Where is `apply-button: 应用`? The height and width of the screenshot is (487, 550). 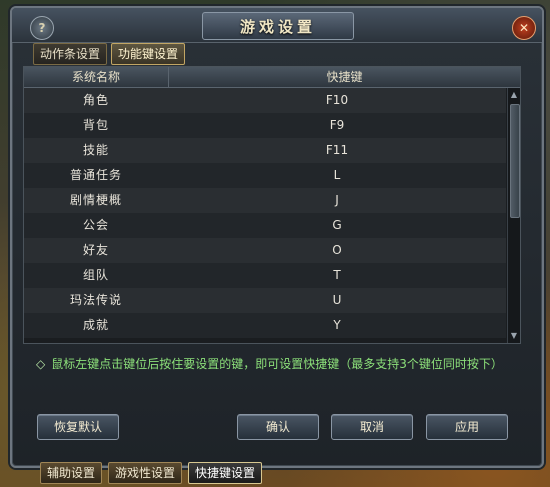
apply-button: 应用 is located at coordinates (467, 427).